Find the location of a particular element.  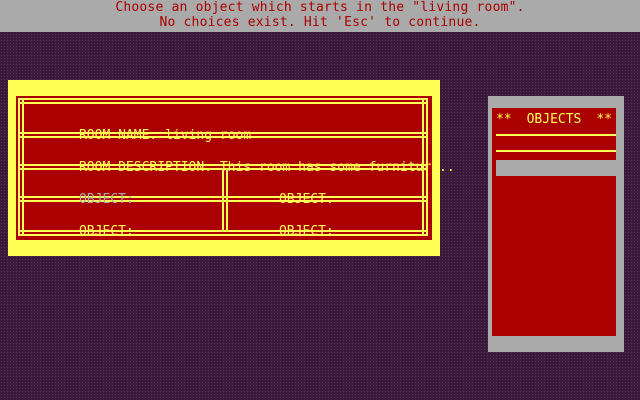

instruction-line-2: No choices exist. Hit 'Esc' to continue. is located at coordinates (320, 22).